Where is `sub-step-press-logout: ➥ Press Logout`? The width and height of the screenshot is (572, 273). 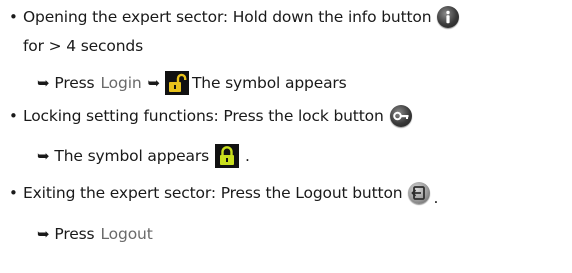
sub-step-press-logout: ➥ Press Logout is located at coordinates (76, 234).